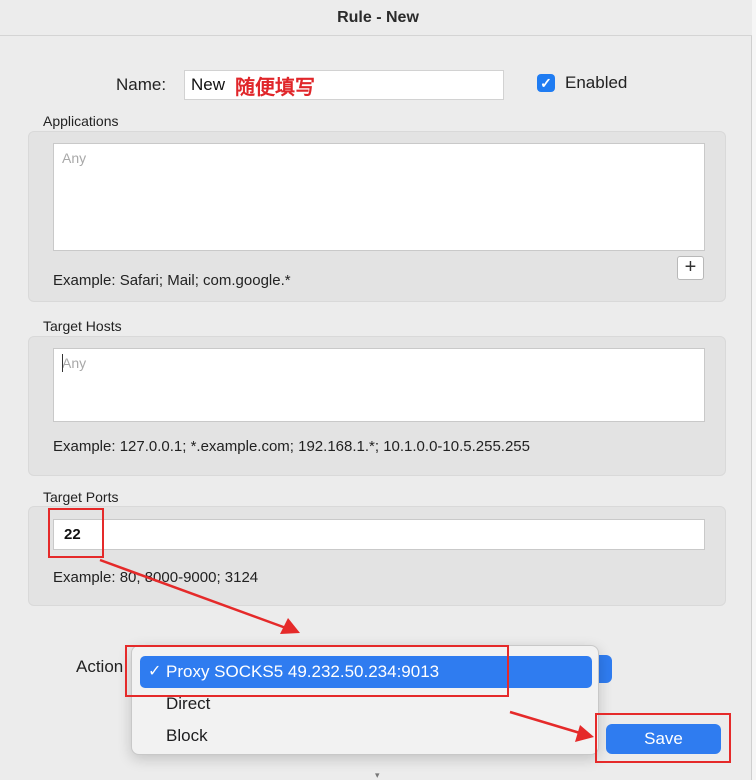 The width and height of the screenshot is (756, 780). What do you see at coordinates (584, 733) in the screenshot?
I see `arrow-head-action-to-save` at bounding box center [584, 733].